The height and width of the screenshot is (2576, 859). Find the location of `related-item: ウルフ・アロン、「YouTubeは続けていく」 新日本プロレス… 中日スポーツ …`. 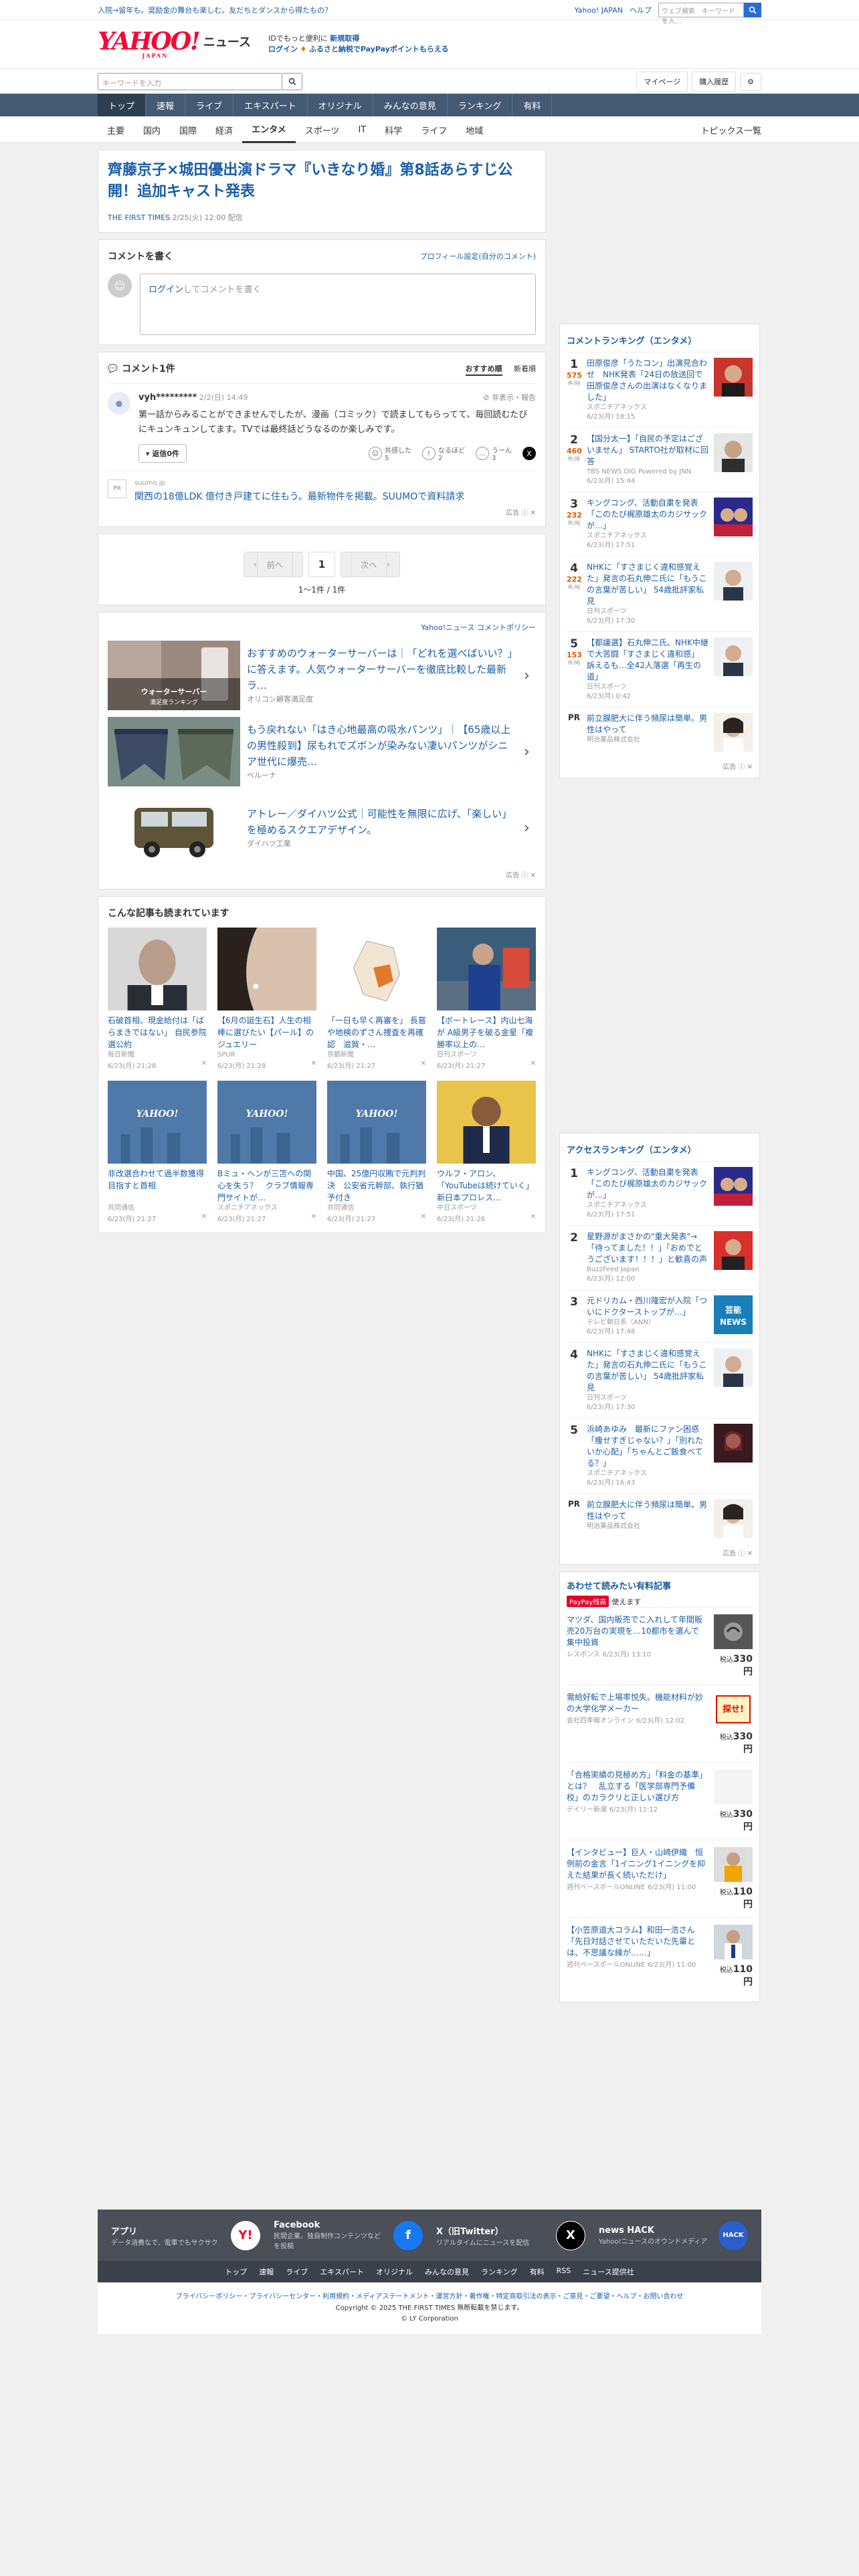

related-item: ウルフ・アロン、「YouTubeは続けていく」 新日本プロレス… 中日スポーツ … is located at coordinates (487, 1152).